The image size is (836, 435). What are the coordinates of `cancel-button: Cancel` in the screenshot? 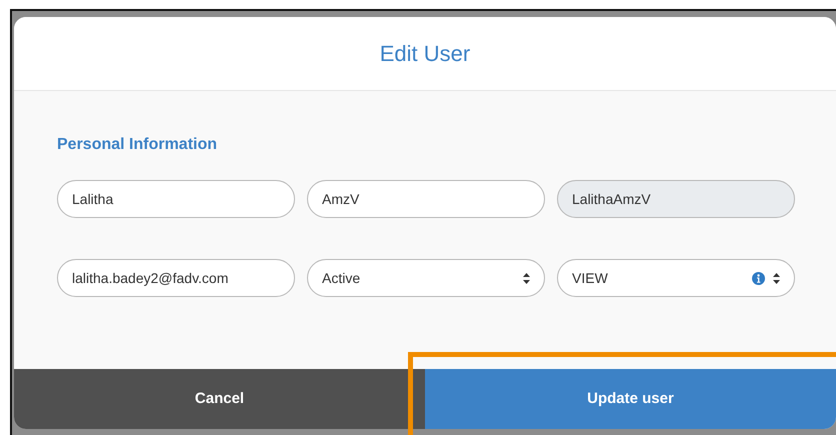 It's located at (219, 399).